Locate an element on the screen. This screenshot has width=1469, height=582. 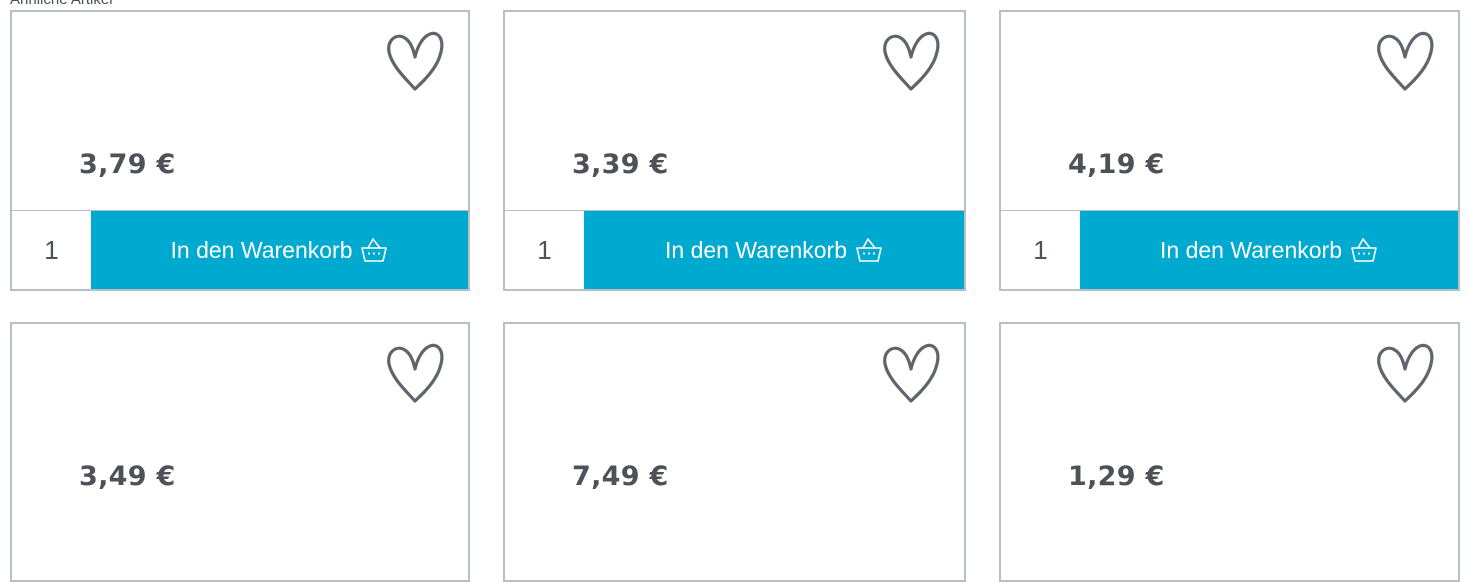
product-price: 3,79 € is located at coordinates (127, 164).